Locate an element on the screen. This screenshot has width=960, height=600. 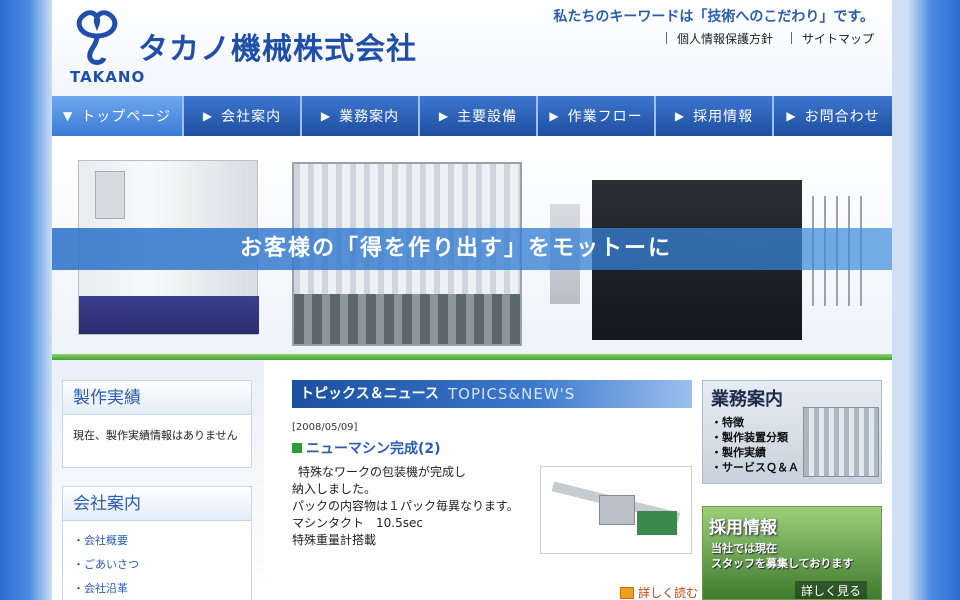
business-banner-list: ・特徴 ・製作装置分類 ・製作実績 ・サービスＱ＆Ａ is located at coordinates (755, 445).